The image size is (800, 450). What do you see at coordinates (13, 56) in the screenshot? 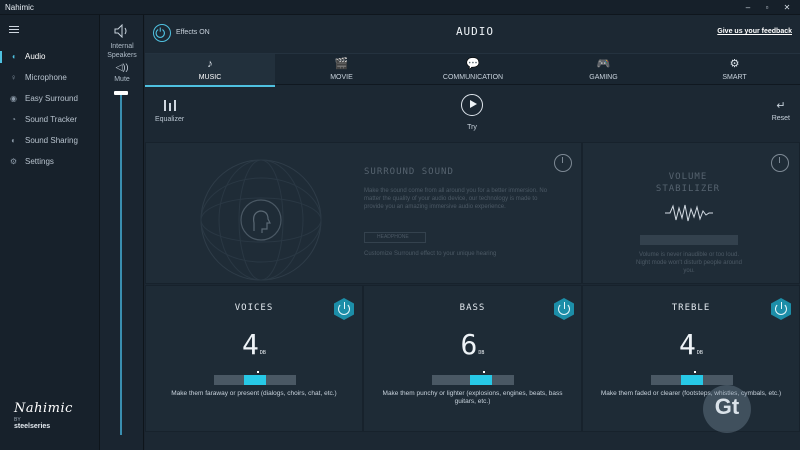
I see `audio-wave-icon: ◖` at bounding box center [13, 56].